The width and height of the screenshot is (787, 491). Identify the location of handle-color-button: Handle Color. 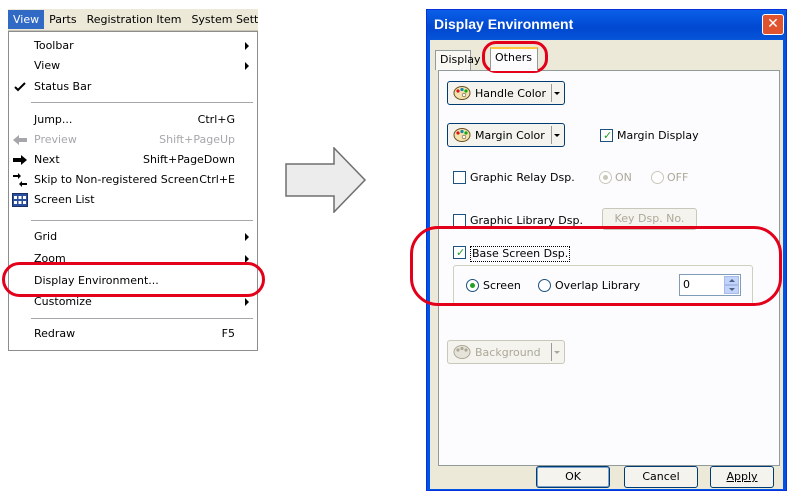
(506, 93).